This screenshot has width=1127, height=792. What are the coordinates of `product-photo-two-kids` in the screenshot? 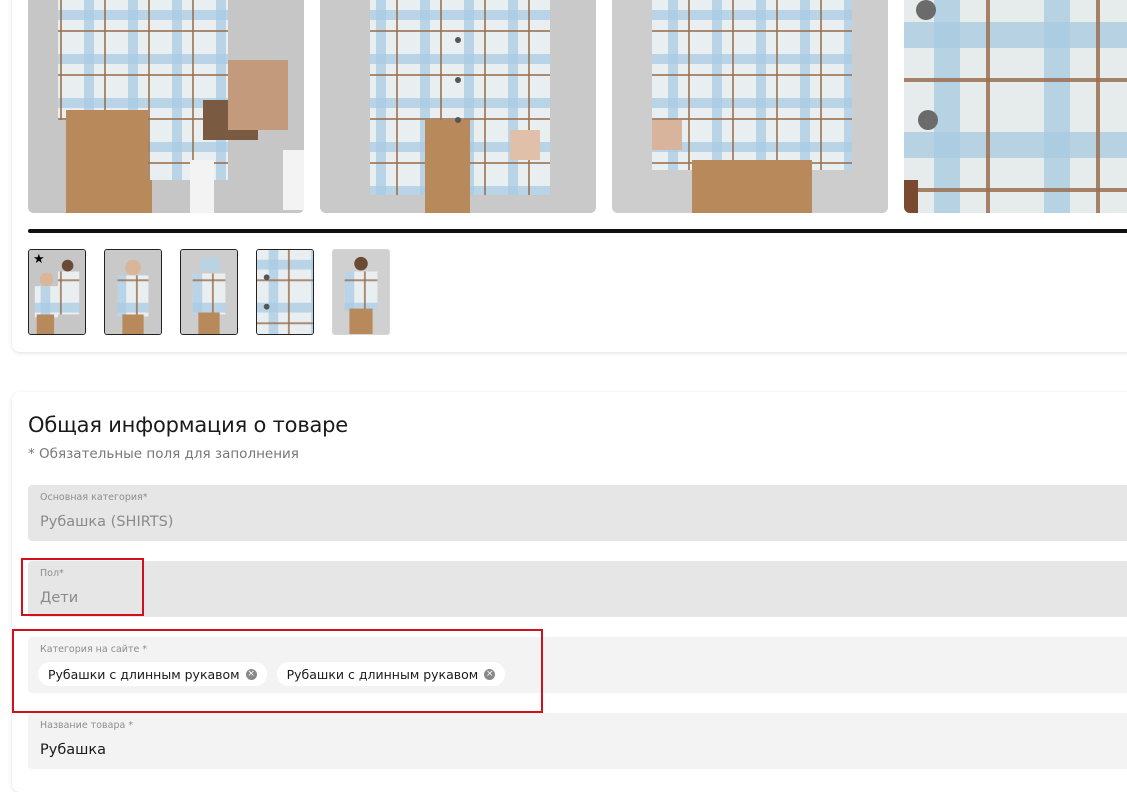 It's located at (166, 106).